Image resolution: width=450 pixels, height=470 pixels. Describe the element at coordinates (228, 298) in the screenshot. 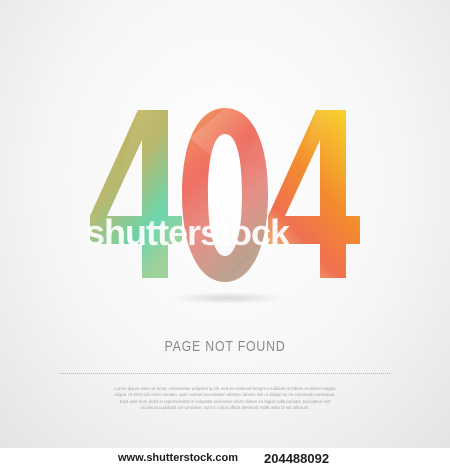

I see `graphic-shadow` at that location.